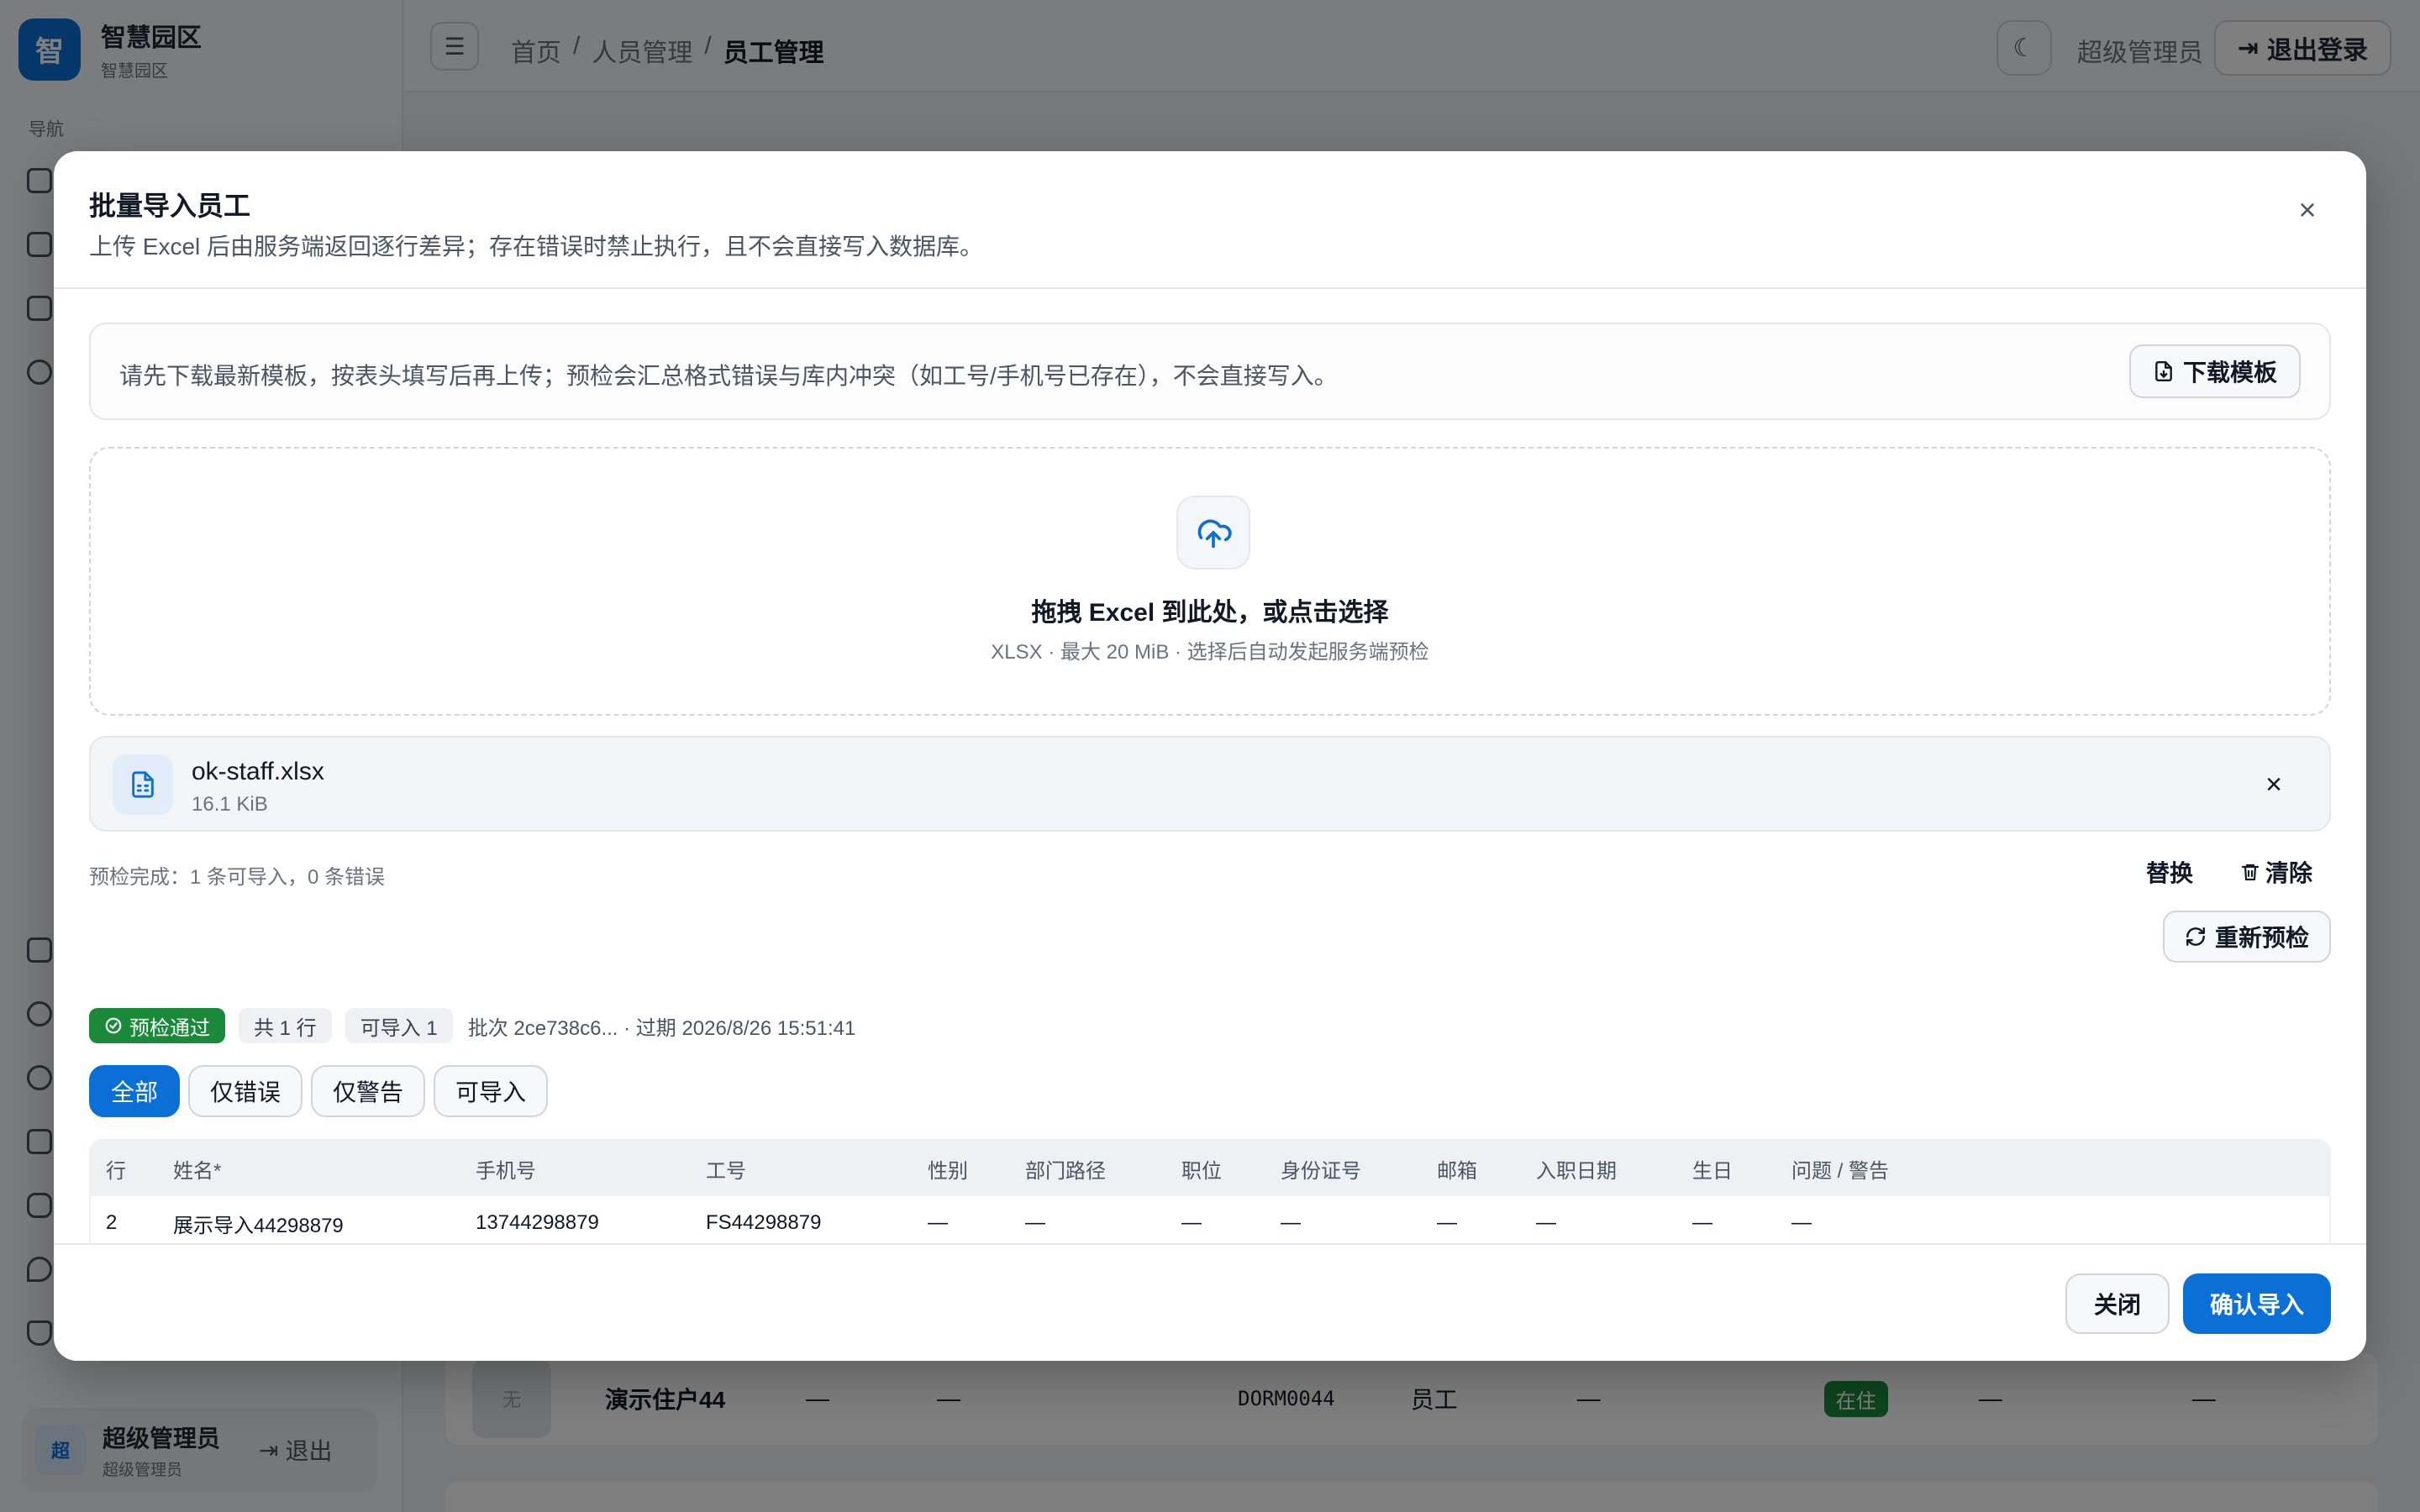  What do you see at coordinates (368, 1091) in the screenshot?
I see `filter-warnings-only: 仅警告` at bounding box center [368, 1091].